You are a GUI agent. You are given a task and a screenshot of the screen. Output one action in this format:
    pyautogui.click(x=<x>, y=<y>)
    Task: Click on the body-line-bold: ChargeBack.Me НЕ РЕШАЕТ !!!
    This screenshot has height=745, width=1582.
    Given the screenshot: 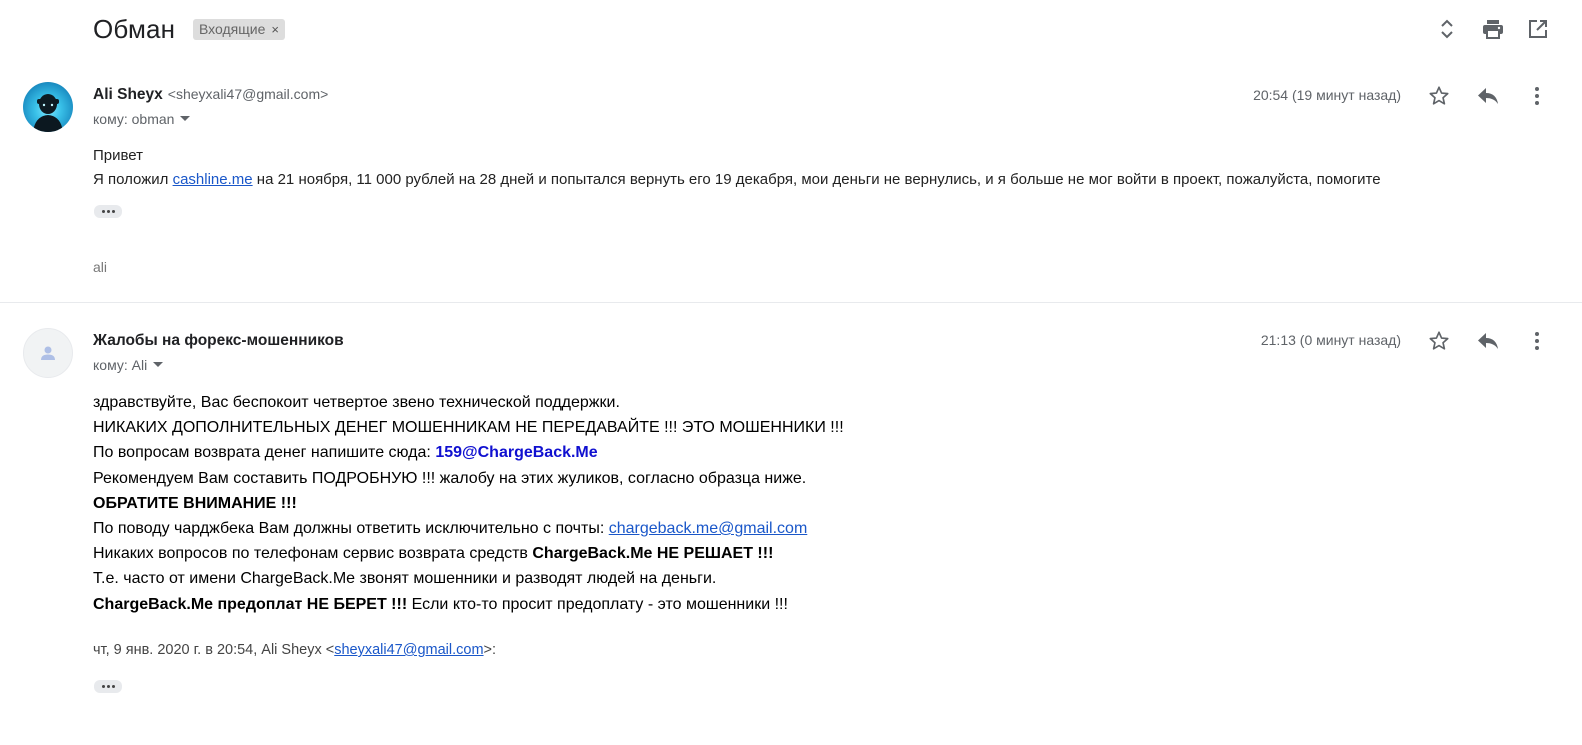 What is the action you would take?
    pyautogui.click(x=653, y=554)
    